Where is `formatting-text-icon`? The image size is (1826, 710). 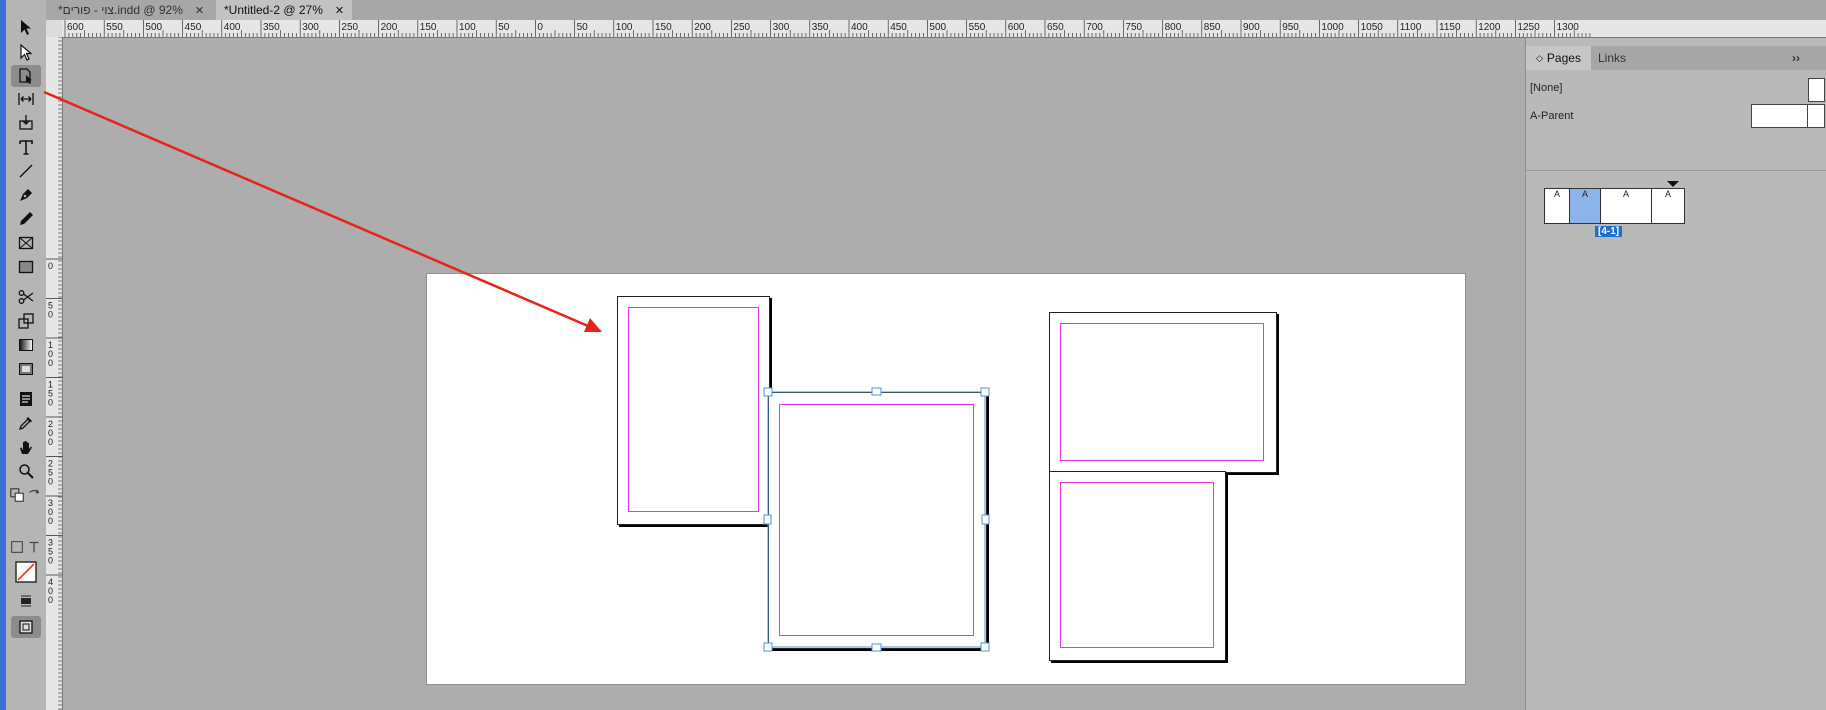
formatting-text-icon is located at coordinates (34, 547).